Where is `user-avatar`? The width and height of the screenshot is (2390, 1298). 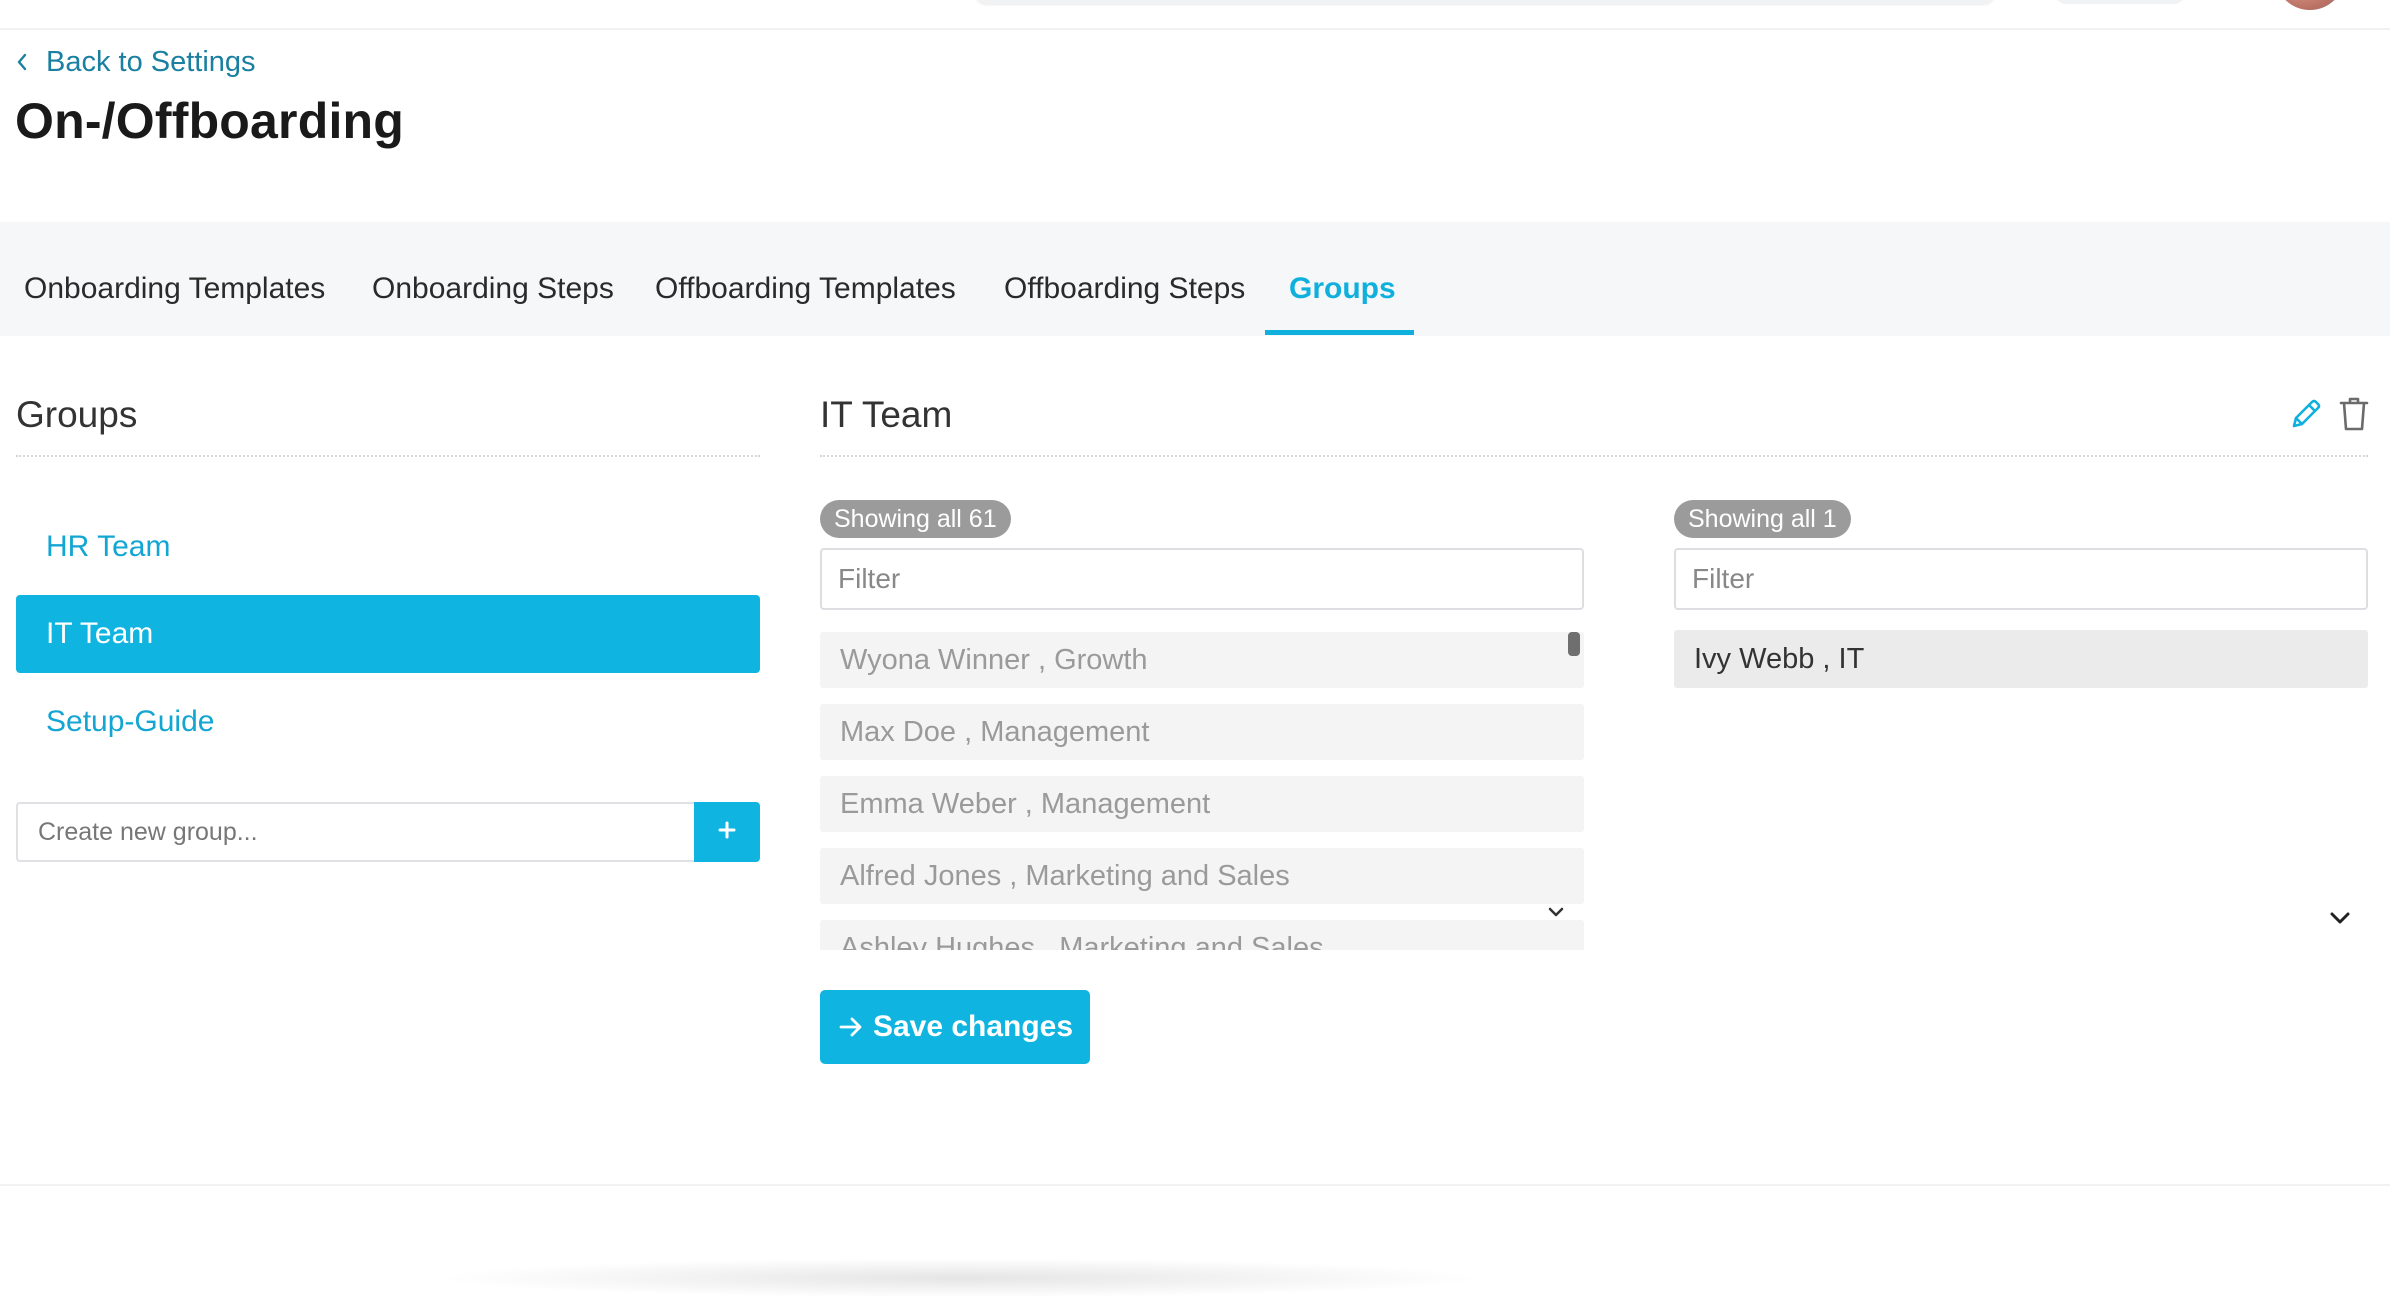 user-avatar is located at coordinates (2310, 5).